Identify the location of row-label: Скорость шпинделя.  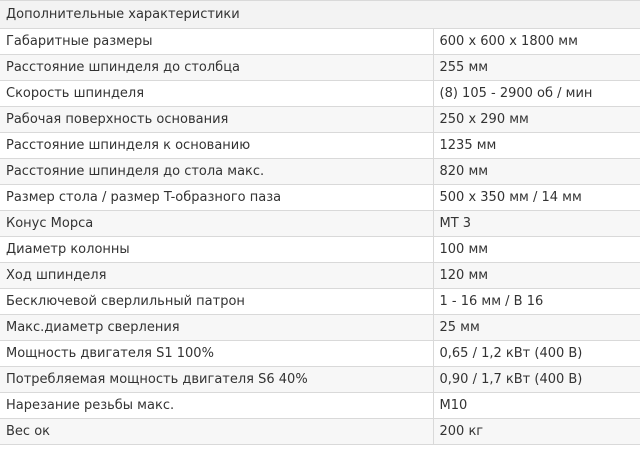
(216, 93).